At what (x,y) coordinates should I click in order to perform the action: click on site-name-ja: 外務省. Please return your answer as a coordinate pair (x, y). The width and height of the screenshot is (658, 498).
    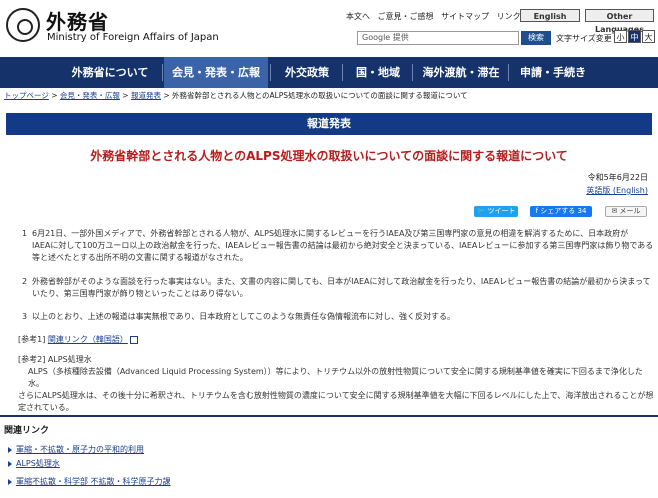
    Looking at the image, I should click on (77, 20).